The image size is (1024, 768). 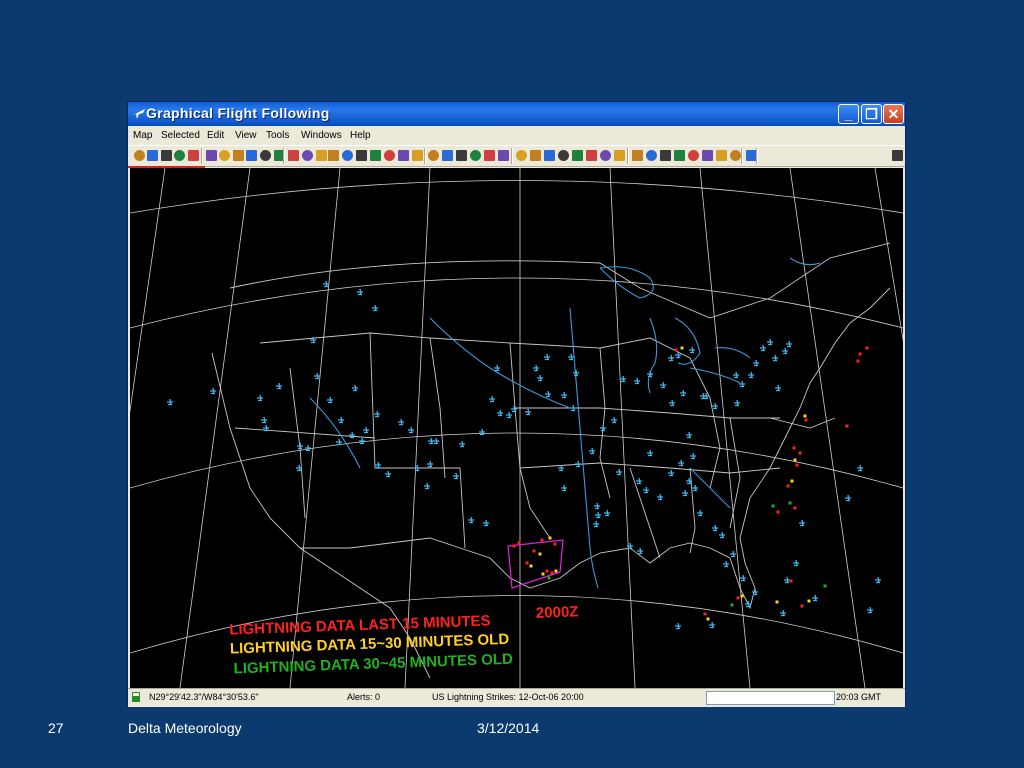 What do you see at coordinates (180, 135) in the screenshot?
I see `menu-selected: Selected` at bounding box center [180, 135].